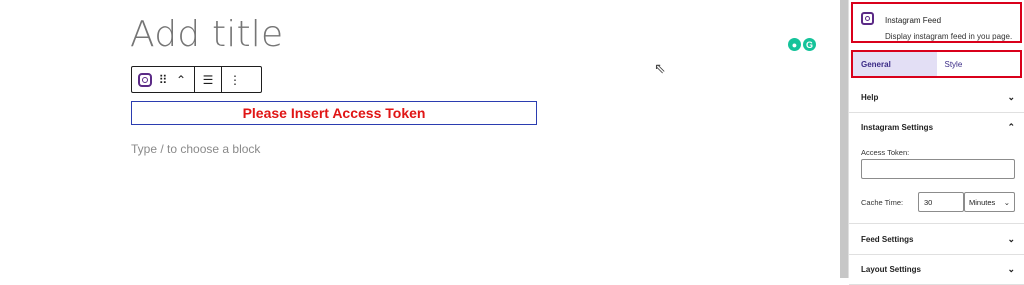  I want to click on drag-handle-icon: ⠿, so click(163, 80).